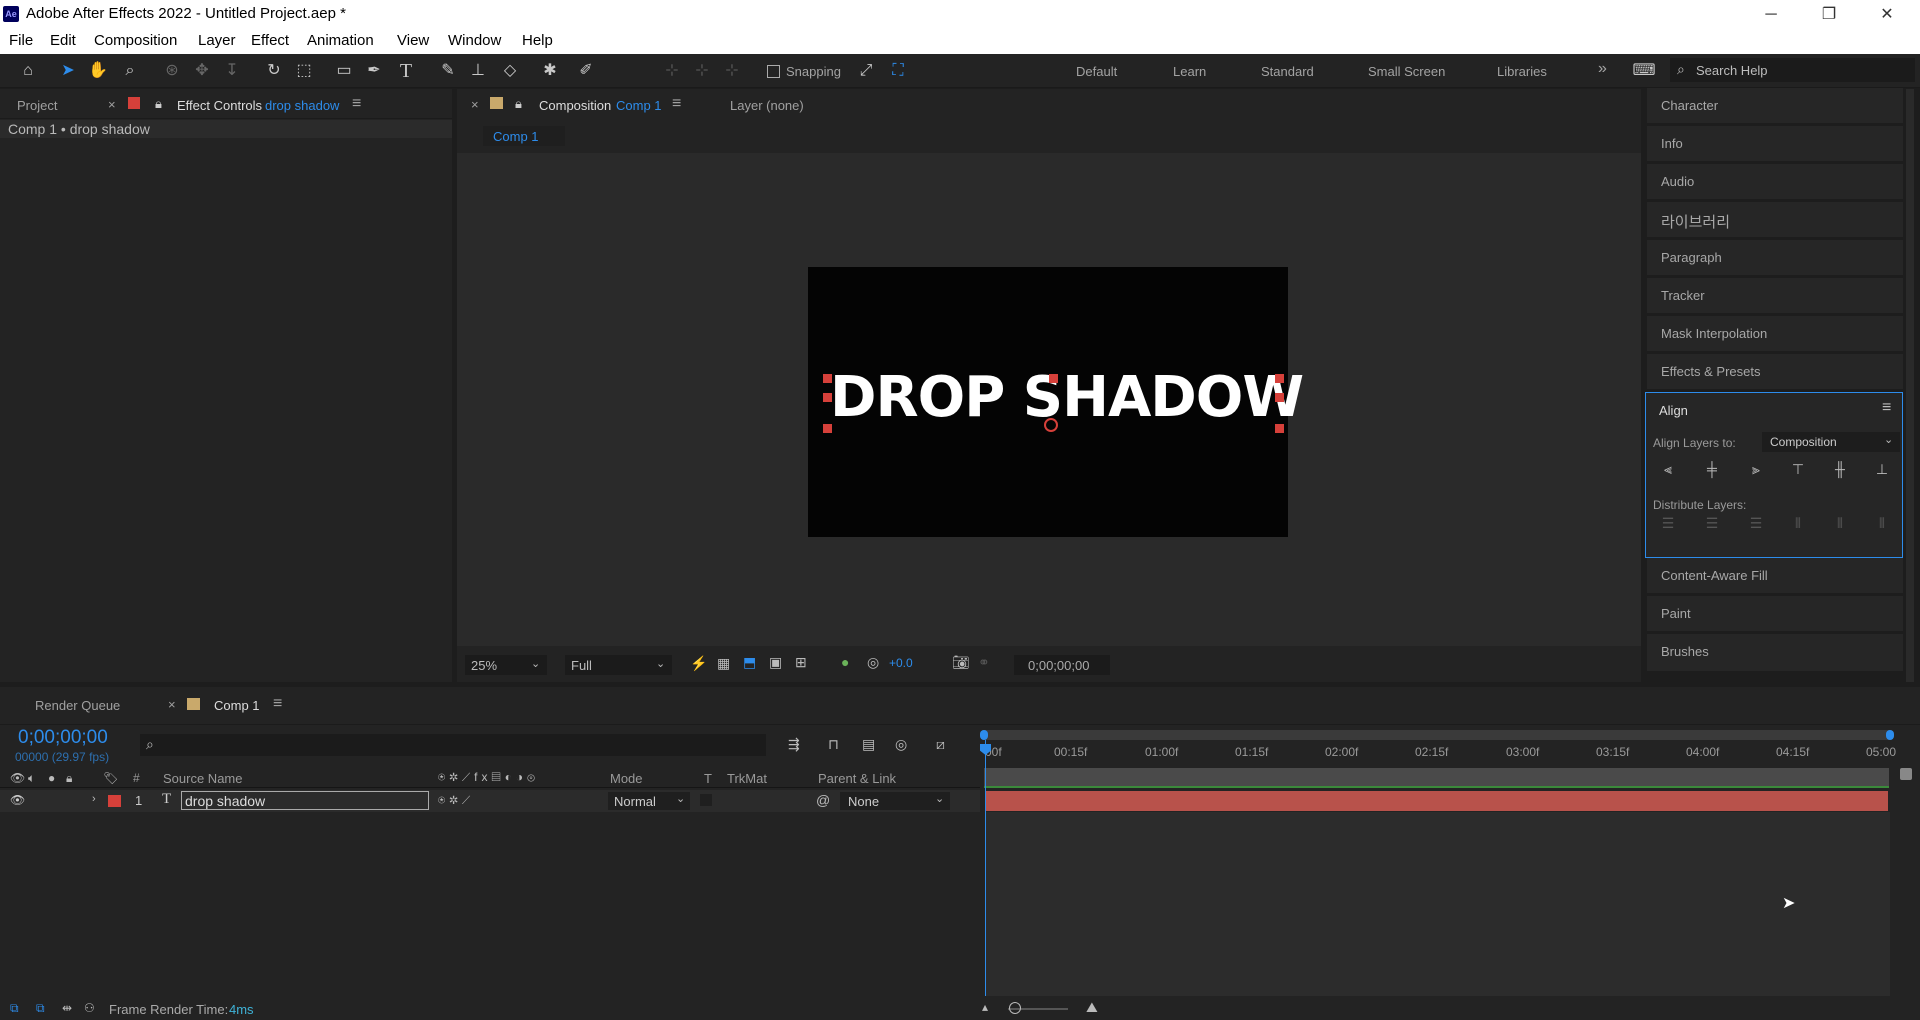 The height and width of the screenshot is (1020, 1920). I want to click on comp-flowchart-tab: Comp 1, so click(524, 136).